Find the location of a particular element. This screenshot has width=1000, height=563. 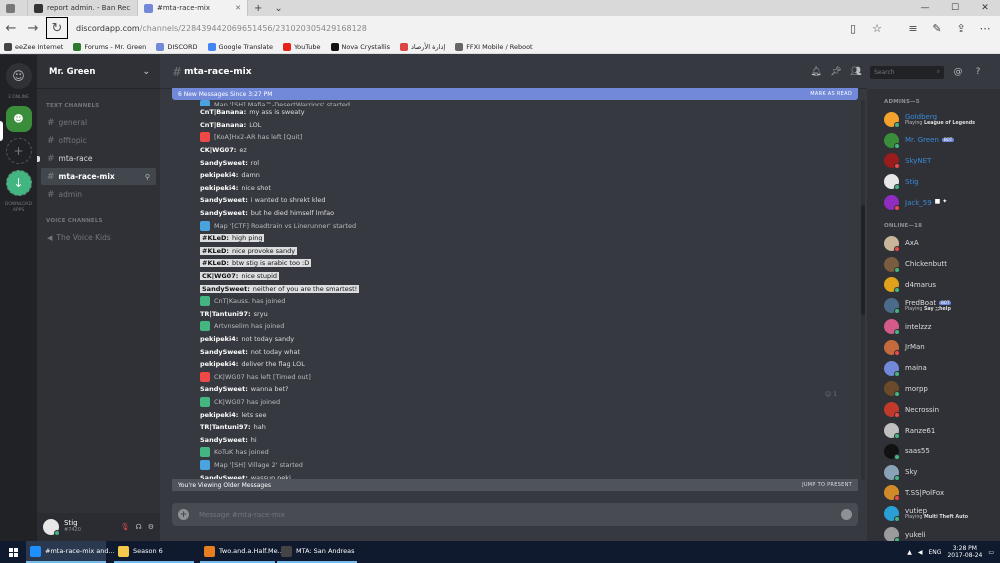

member-item: Goldberg Playing League of Legends is located at coordinates (933, 119).